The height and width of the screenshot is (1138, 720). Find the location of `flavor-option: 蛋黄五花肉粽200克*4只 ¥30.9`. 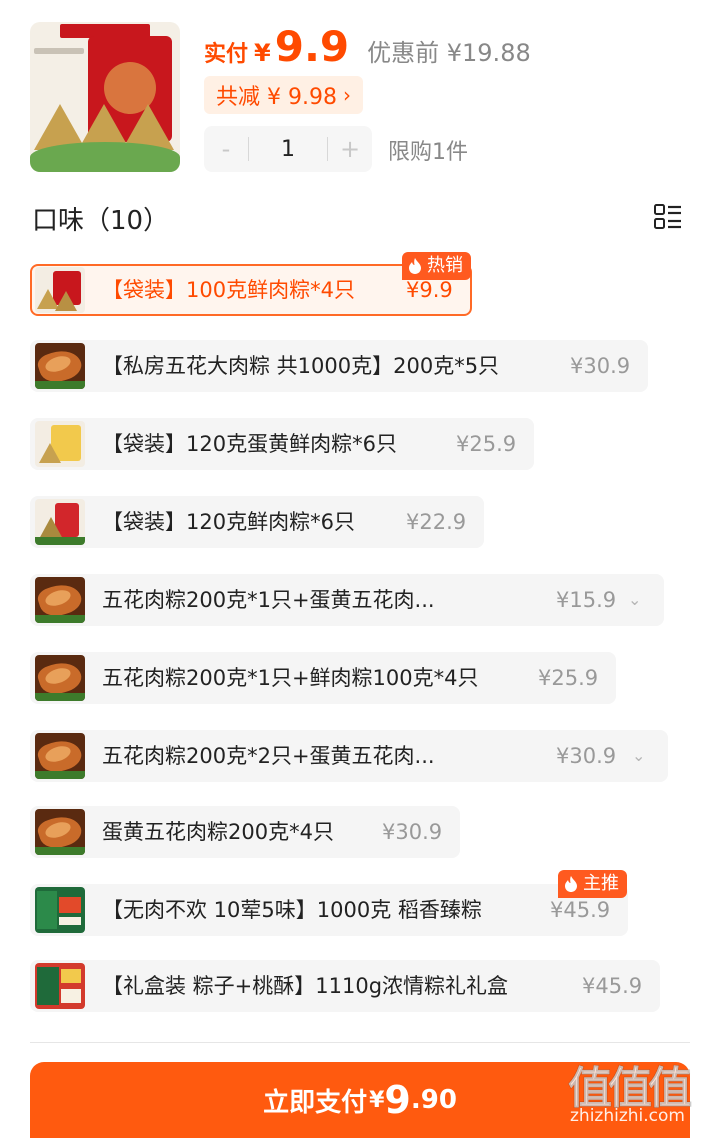

flavor-option: 蛋黄五花肉粽200克*4只 ¥30.9 is located at coordinates (245, 832).